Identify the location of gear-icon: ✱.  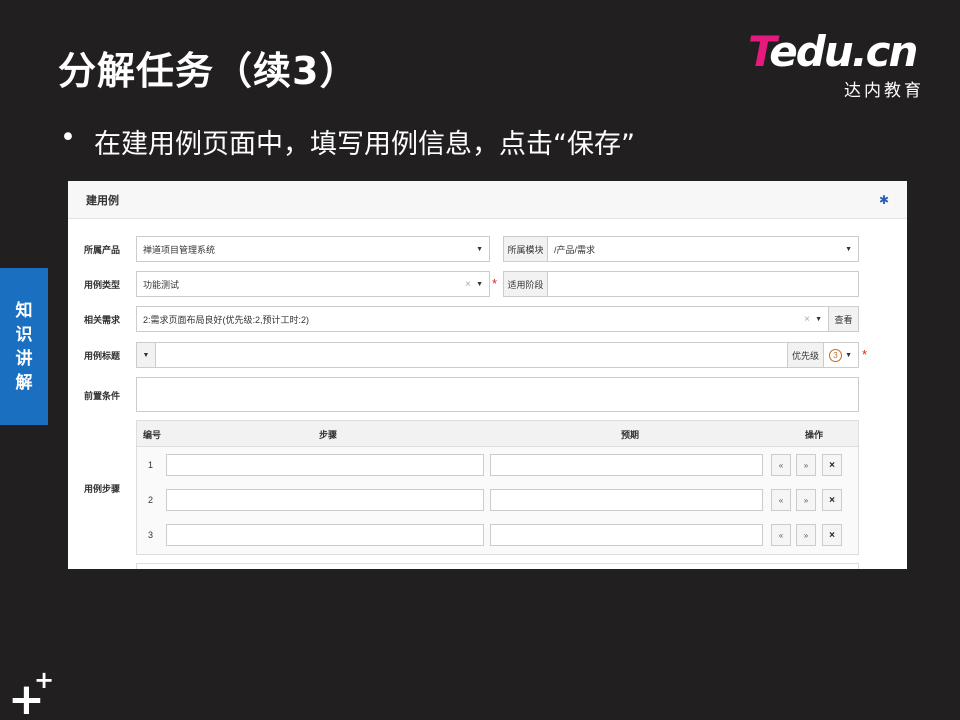
(884, 200).